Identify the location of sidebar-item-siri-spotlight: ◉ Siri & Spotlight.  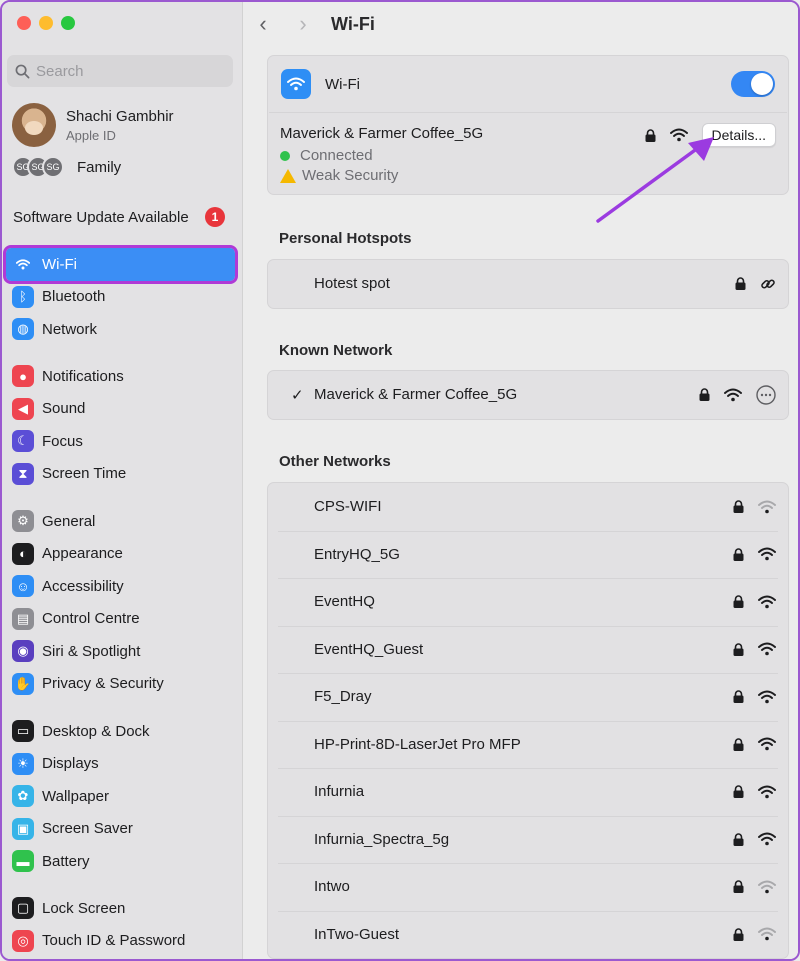
(122, 651).